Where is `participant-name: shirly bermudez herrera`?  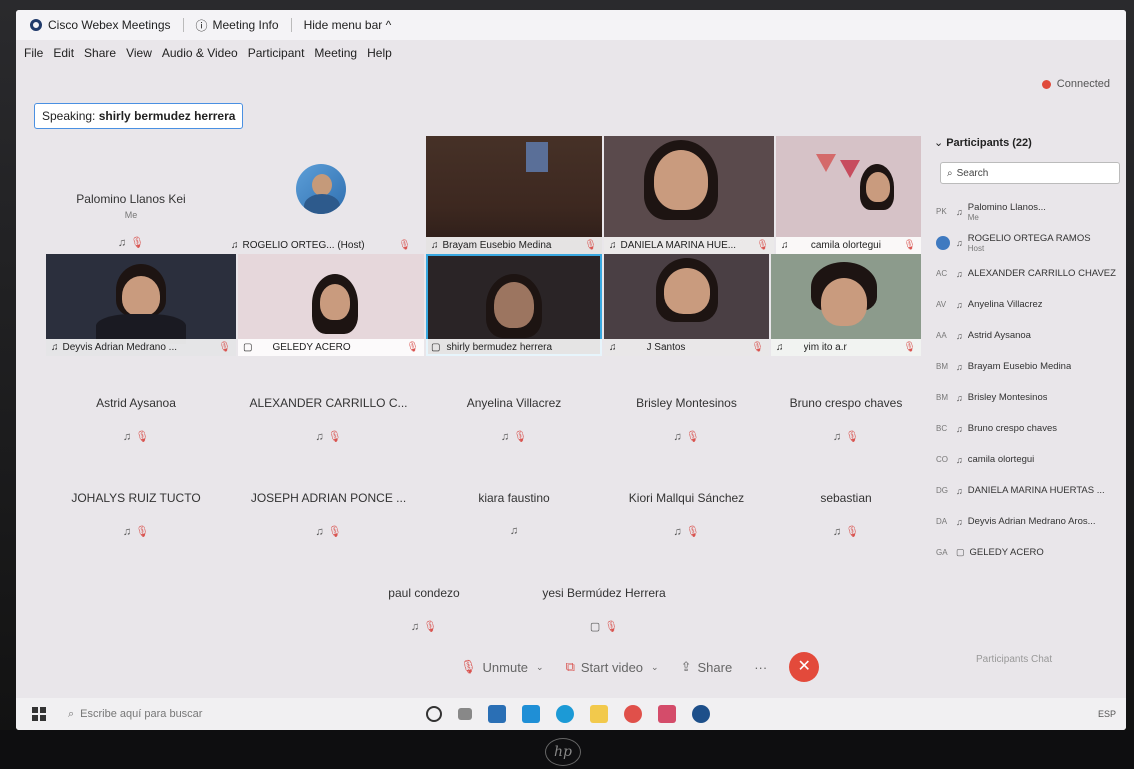 participant-name: shirly bermudez herrera is located at coordinates (499, 347).